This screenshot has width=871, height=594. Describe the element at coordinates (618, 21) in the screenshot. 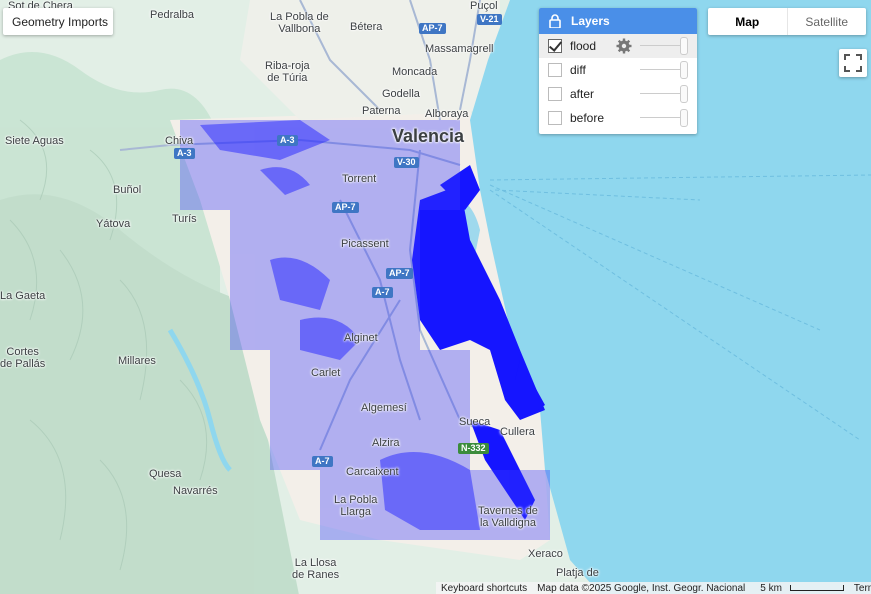

I see `layers-header: Layers` at that location.